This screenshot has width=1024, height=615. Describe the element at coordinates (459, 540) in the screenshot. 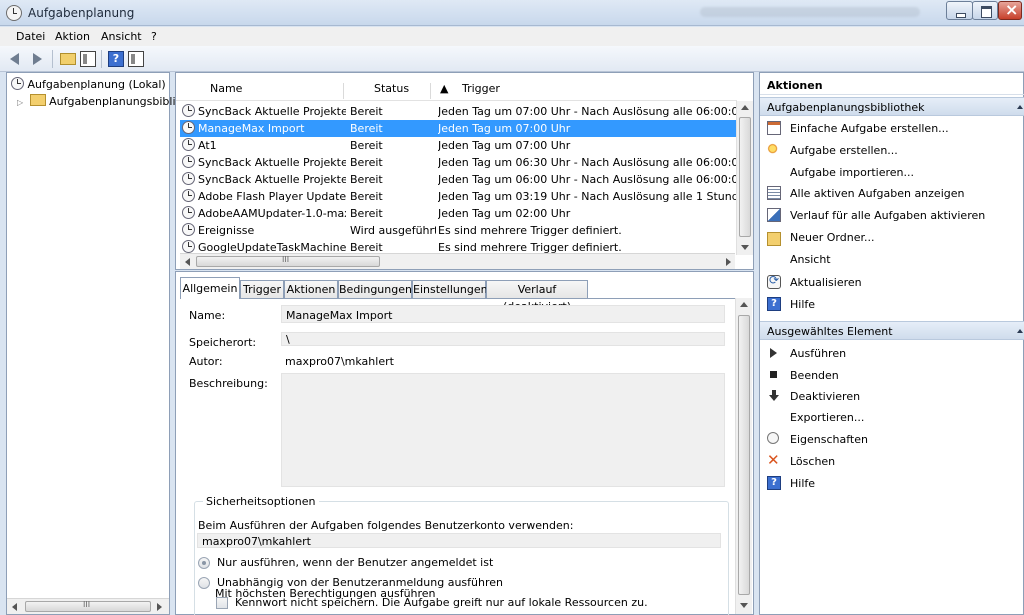

I see `account-field: maxpro07\mkahlert` at that location.